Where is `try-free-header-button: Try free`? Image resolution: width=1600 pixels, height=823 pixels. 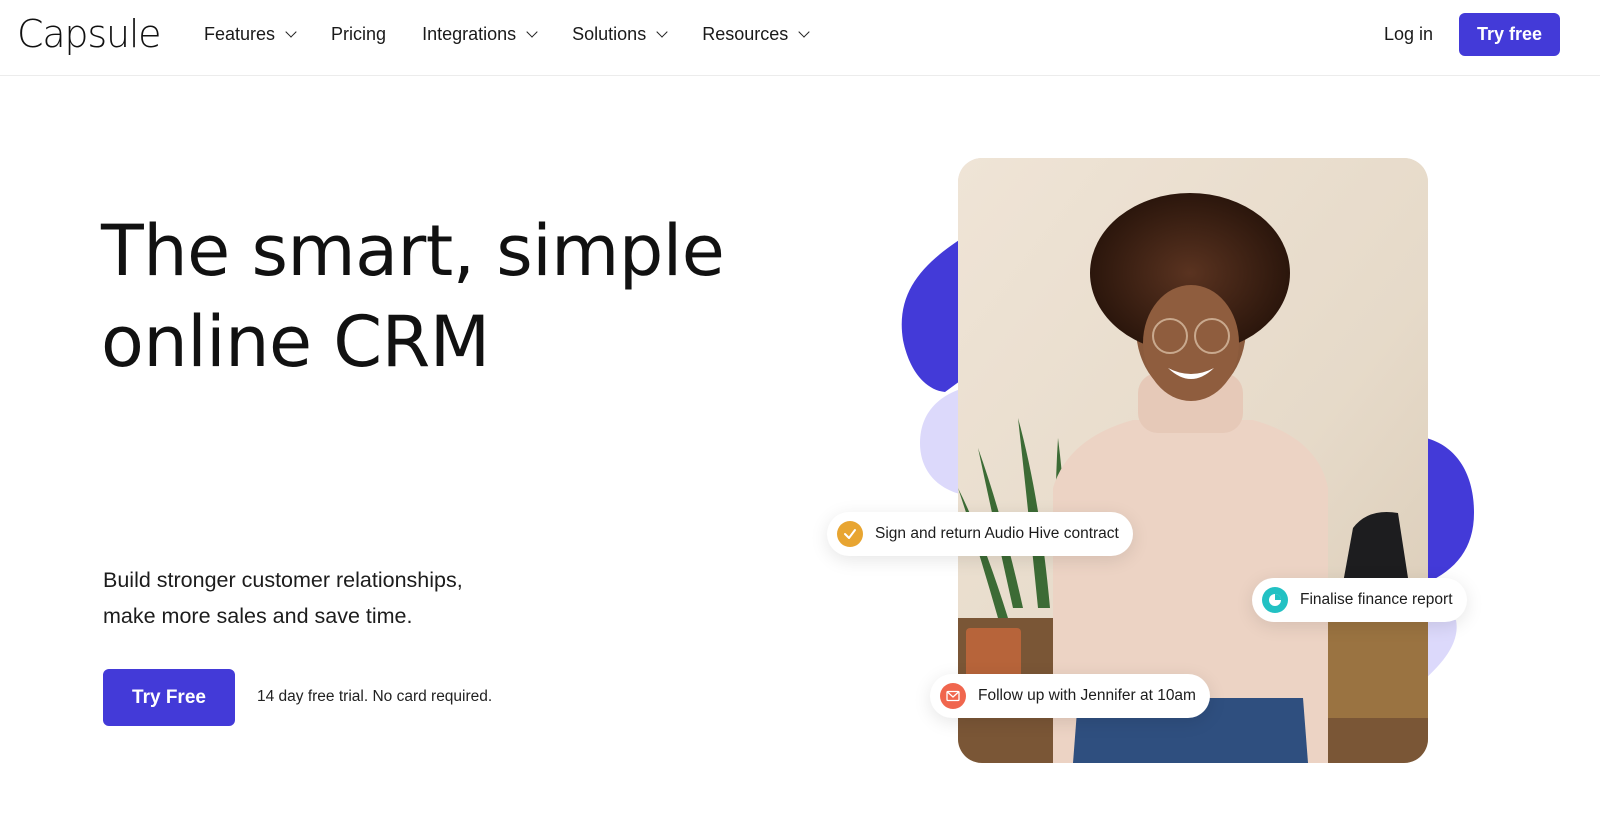
try-free-header-button: Try free is located at coordinates (1509, 34).